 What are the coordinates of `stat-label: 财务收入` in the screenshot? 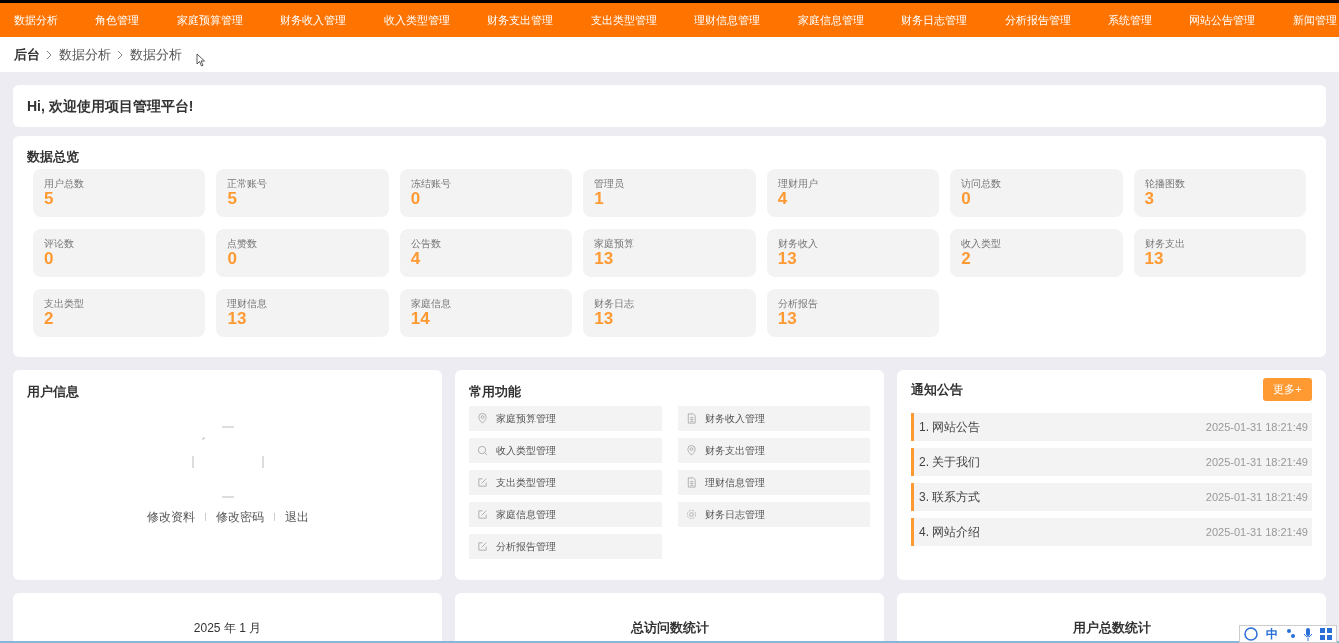 It's located at (798, 243).